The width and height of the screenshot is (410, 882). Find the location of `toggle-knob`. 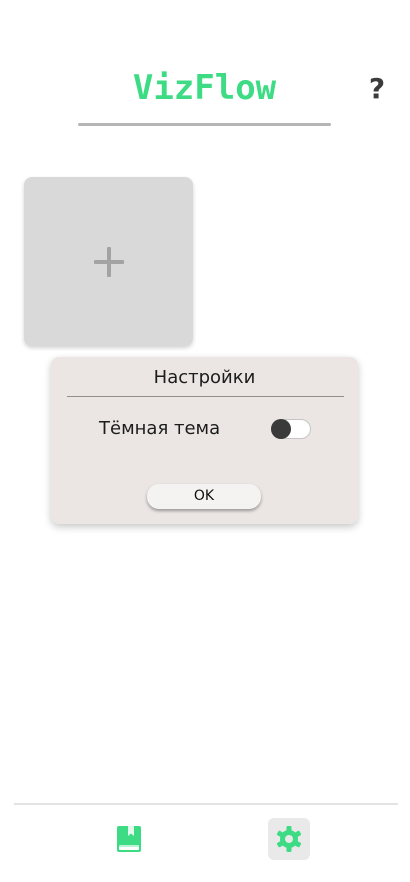

toggle-knob is located at coordinates (281, 429).